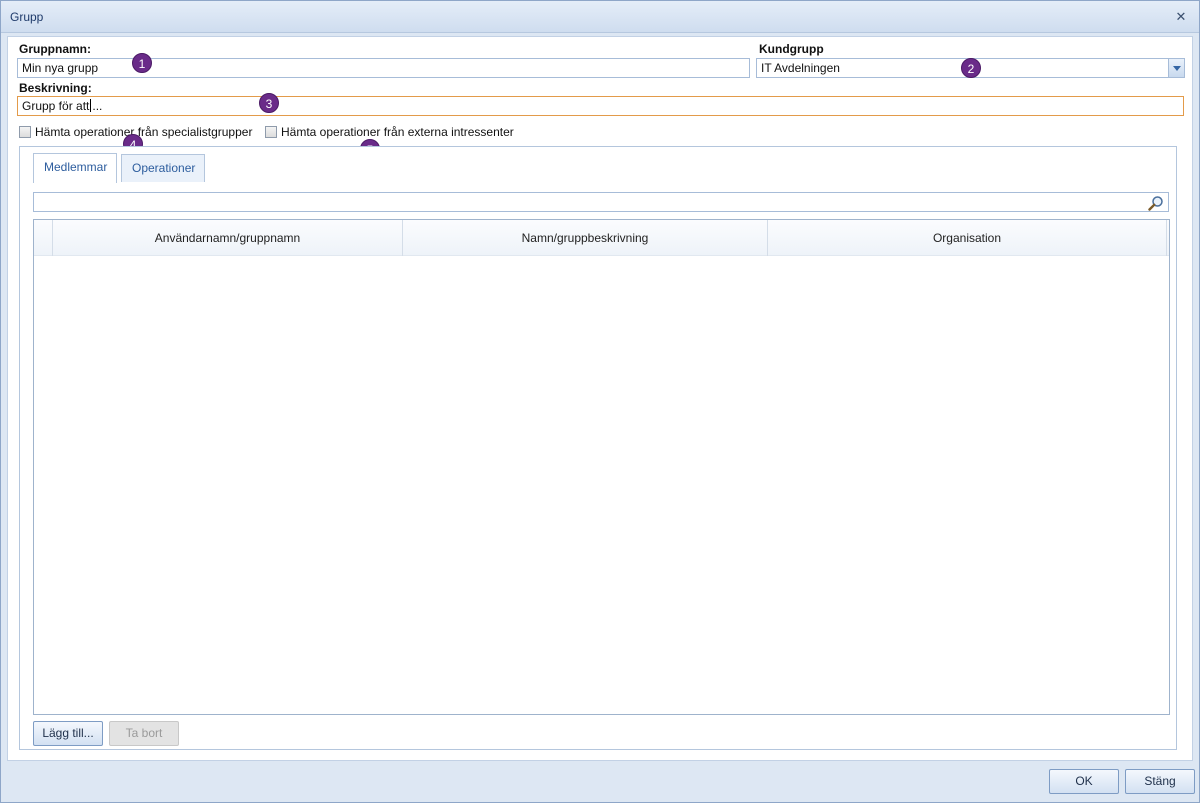 The height and width of the screenshot is (803, 1200). What do you see at coordinates (800, 68) in the screenshot?
I see `kundgrupp-value: IT Avdelningen` at bounding box center [800, 68].